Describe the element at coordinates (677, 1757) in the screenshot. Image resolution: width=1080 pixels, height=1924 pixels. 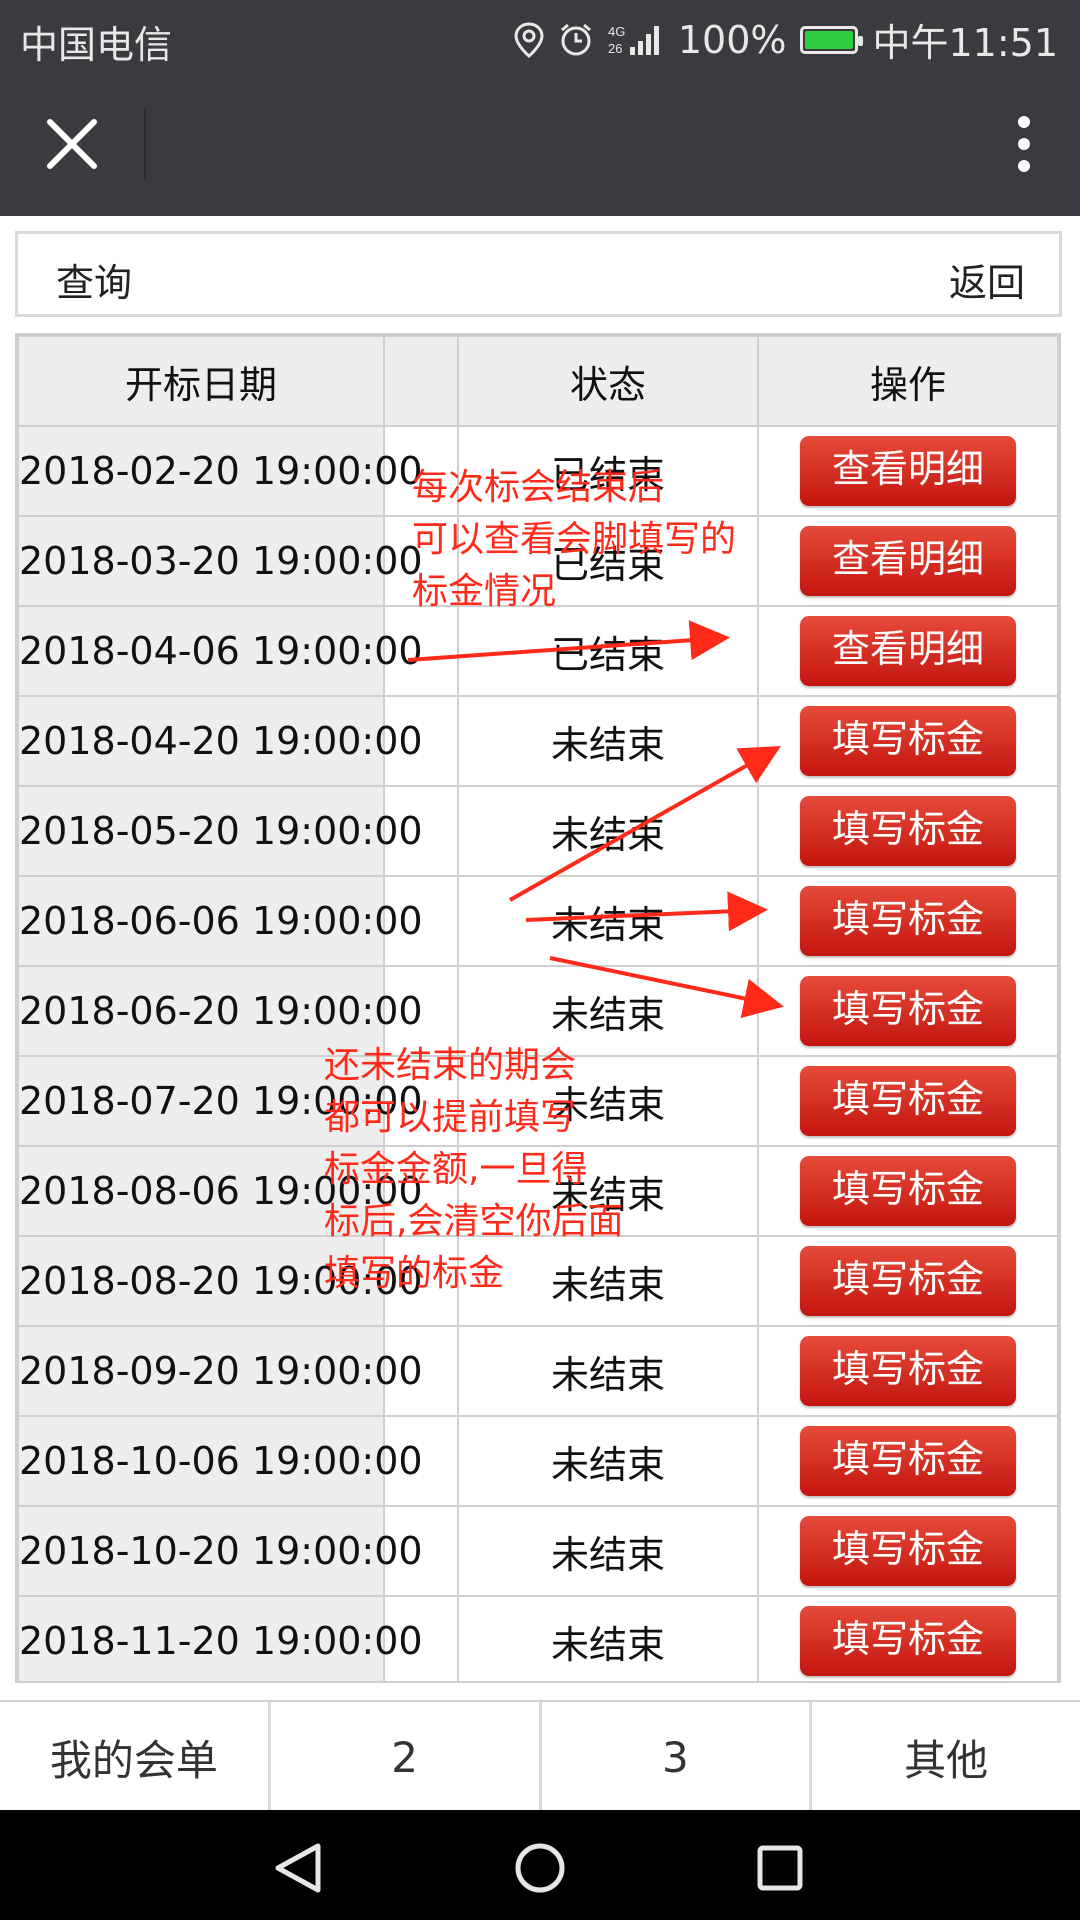
I see `tab-3: 3` at that location.